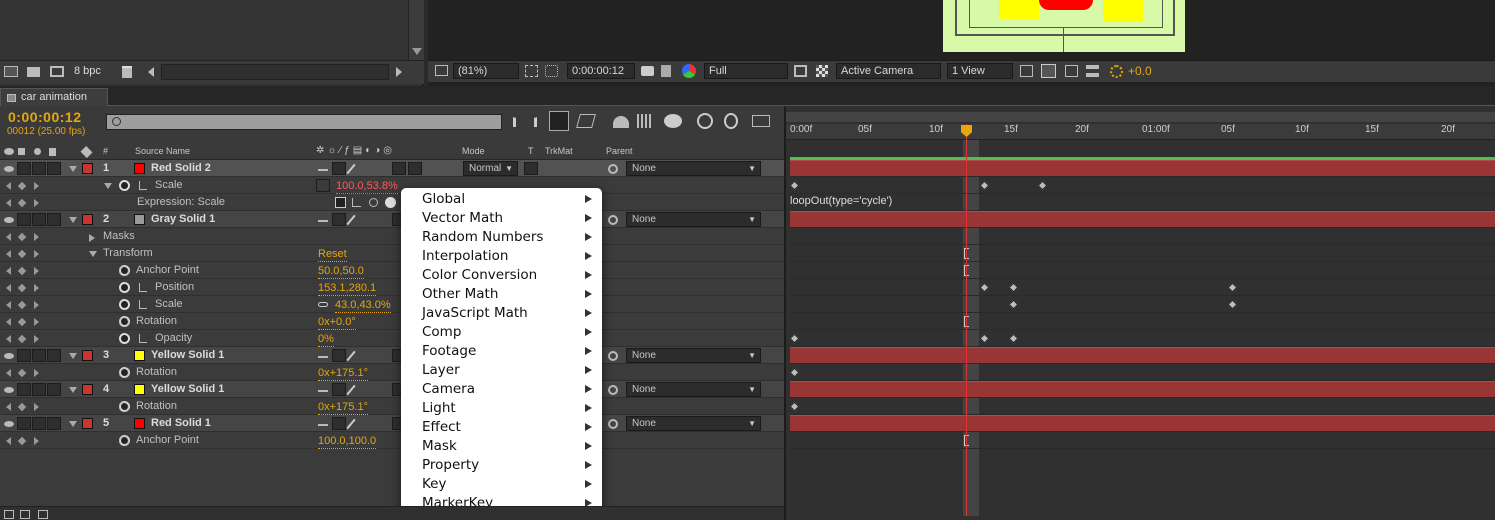 This screenshot has width=1495, height=520. Describe the element at coordinates (501, 275) in the screenshot. I see `menu-item-color-conversion: Color Conversion` at that location.